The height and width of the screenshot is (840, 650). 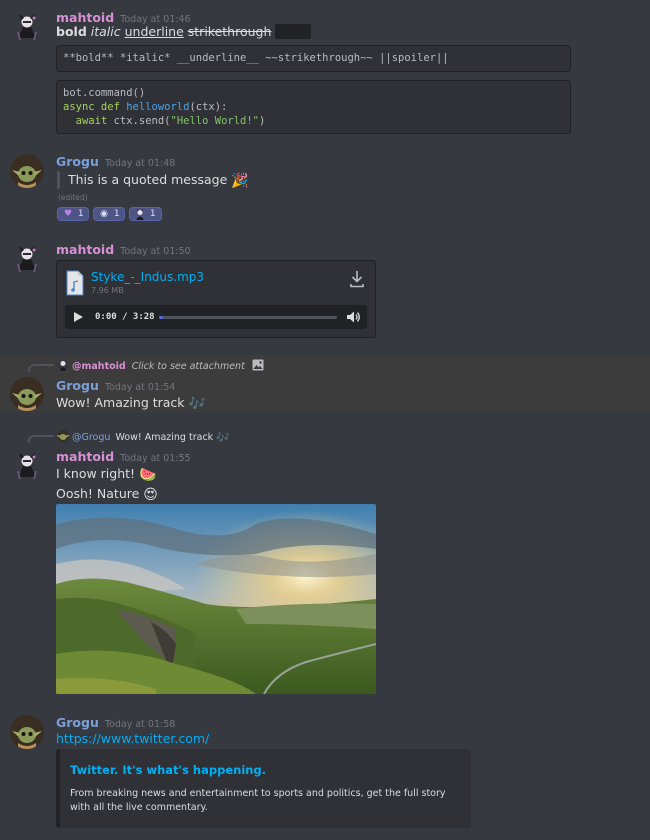 I want to click on spoiler, so click(x=293, y=31).